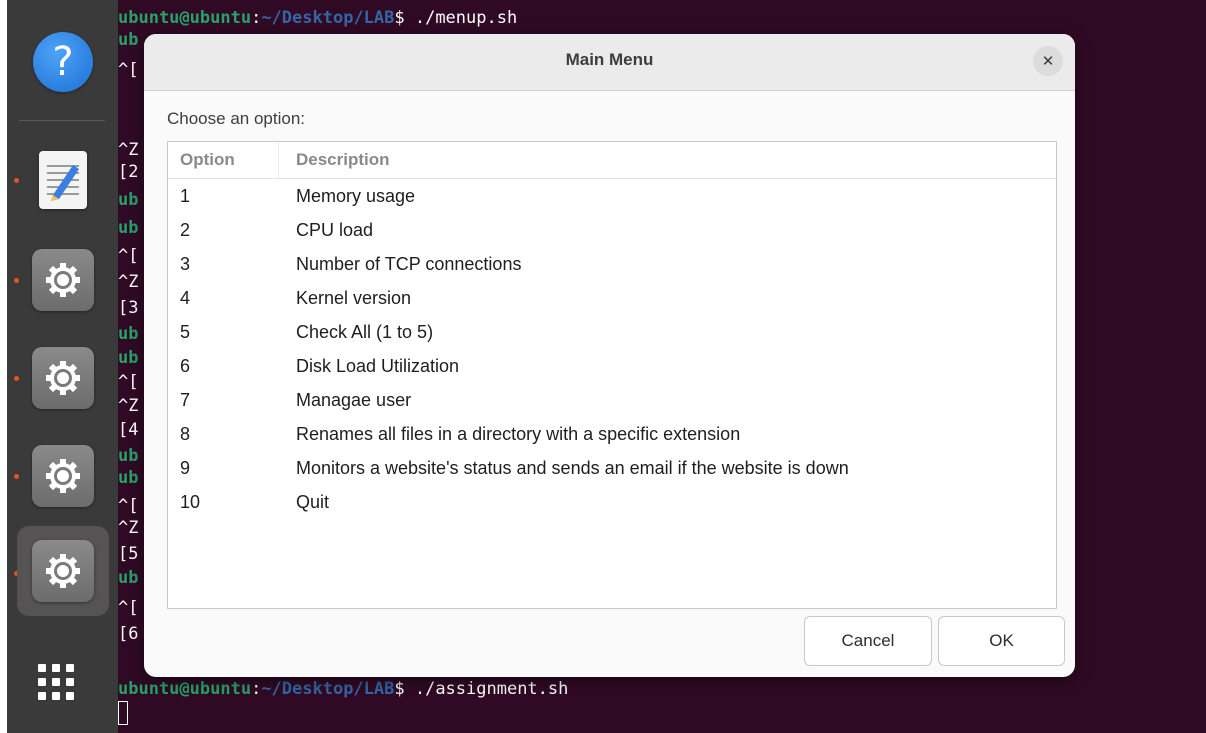  I want to click on option-number: 5, so click(185, 332).